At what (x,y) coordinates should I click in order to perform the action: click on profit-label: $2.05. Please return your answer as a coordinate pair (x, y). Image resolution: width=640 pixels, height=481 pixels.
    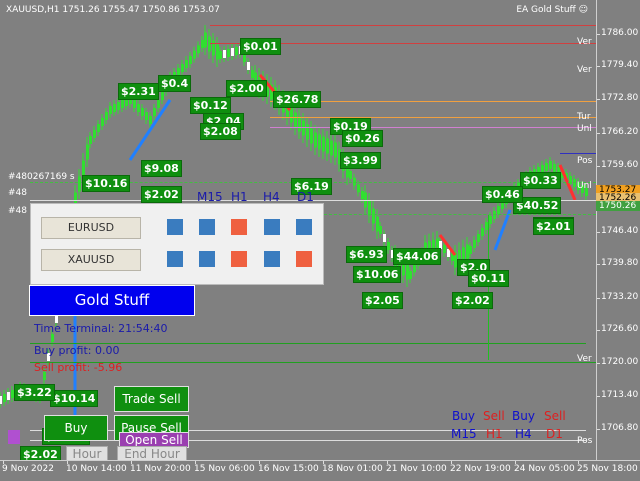
    Looking at the image, I should click on (382, 300).